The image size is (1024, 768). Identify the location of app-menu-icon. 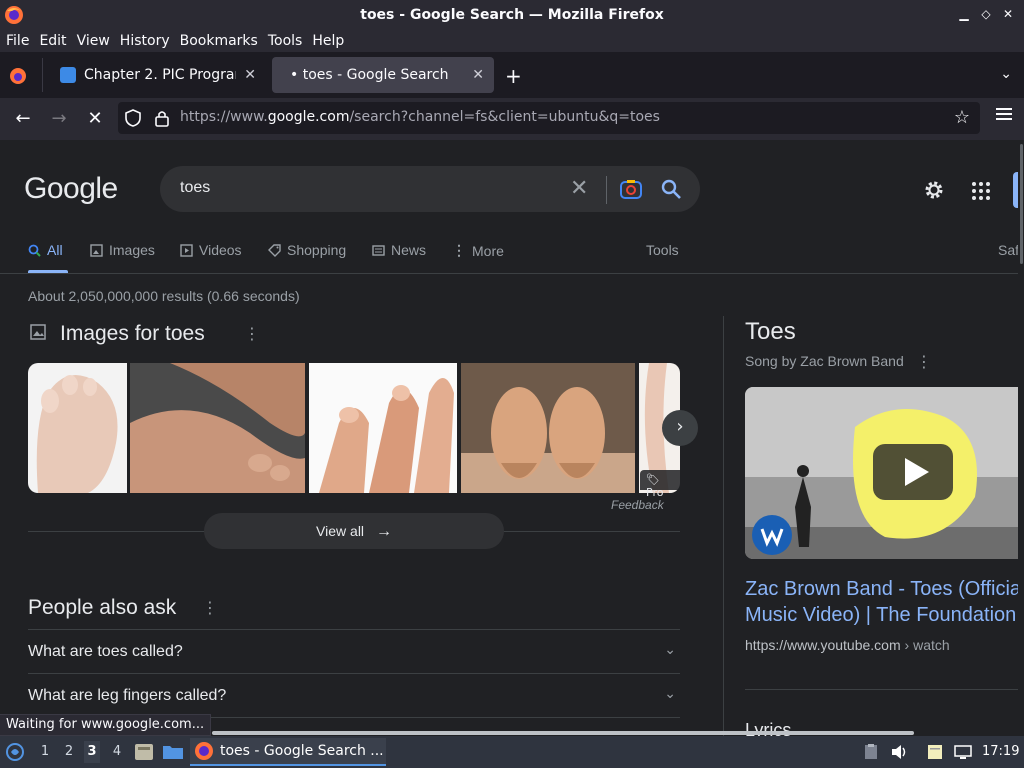
(1004, 115).